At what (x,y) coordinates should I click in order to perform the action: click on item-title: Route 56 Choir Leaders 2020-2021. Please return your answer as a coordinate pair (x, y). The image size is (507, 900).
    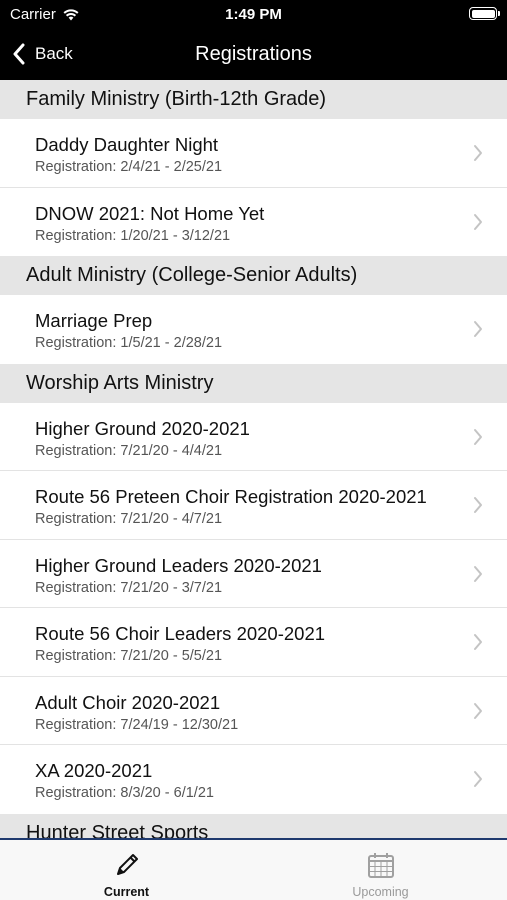
    Looking at the image, I should click on (180, 633).